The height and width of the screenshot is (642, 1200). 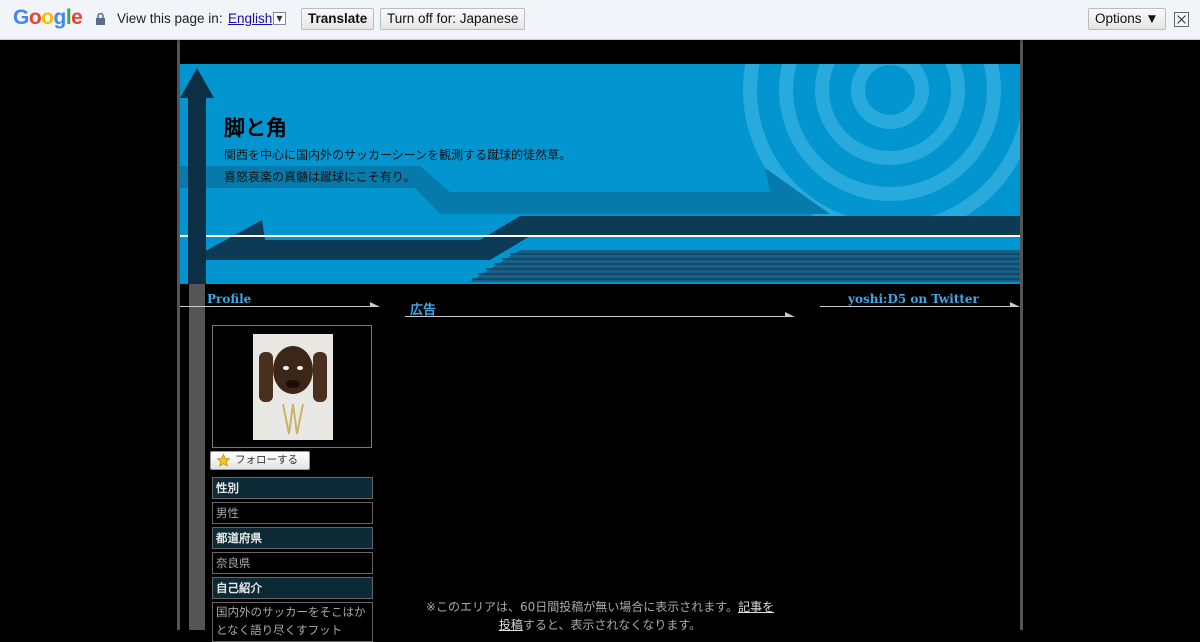 I want to click on follow-button-label: フォローする, so click(x=266, y=460).